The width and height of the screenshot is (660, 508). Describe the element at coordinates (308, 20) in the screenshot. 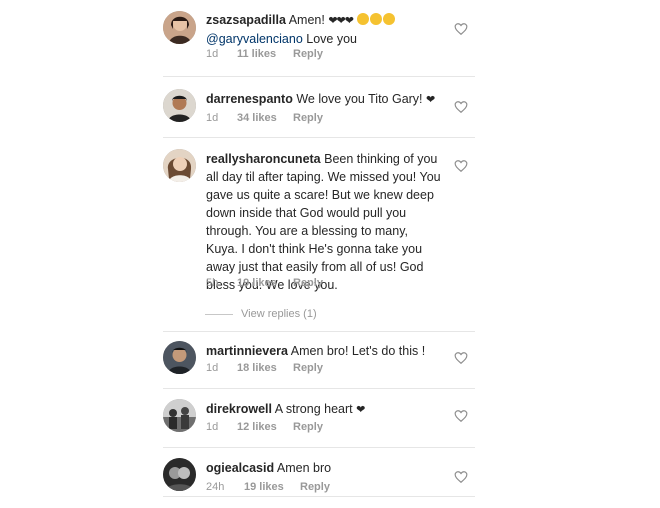

I see `comment-text: Amen!` at that location.